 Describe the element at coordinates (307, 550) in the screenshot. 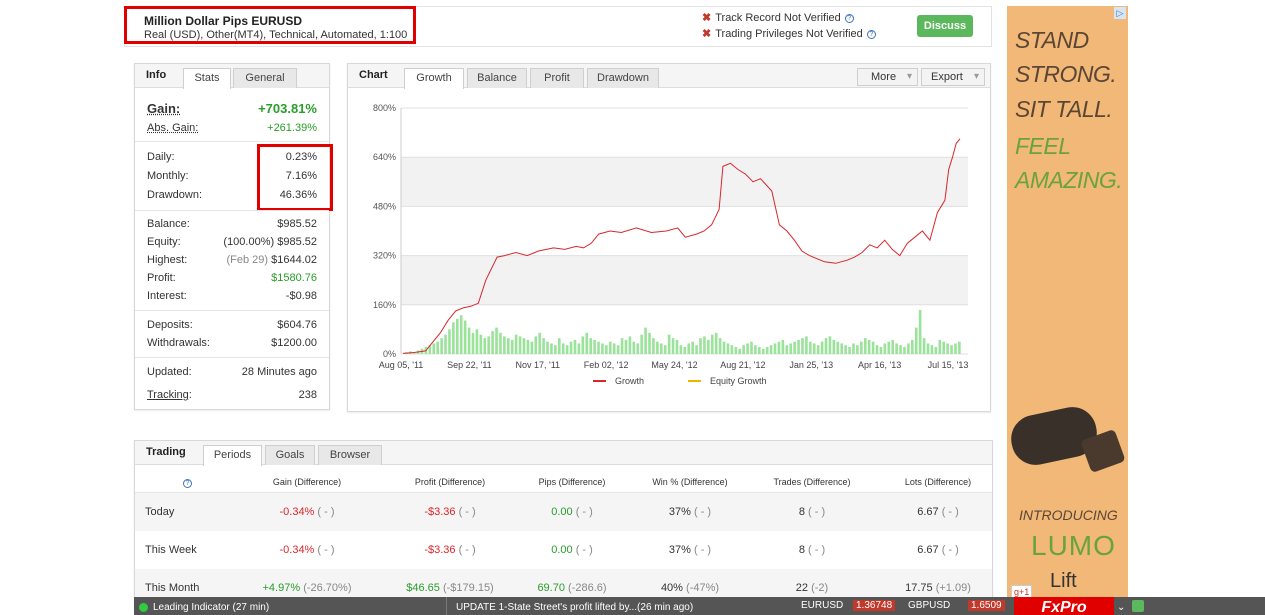

I see `cell-gain: -0.34% ( - )` at that location.